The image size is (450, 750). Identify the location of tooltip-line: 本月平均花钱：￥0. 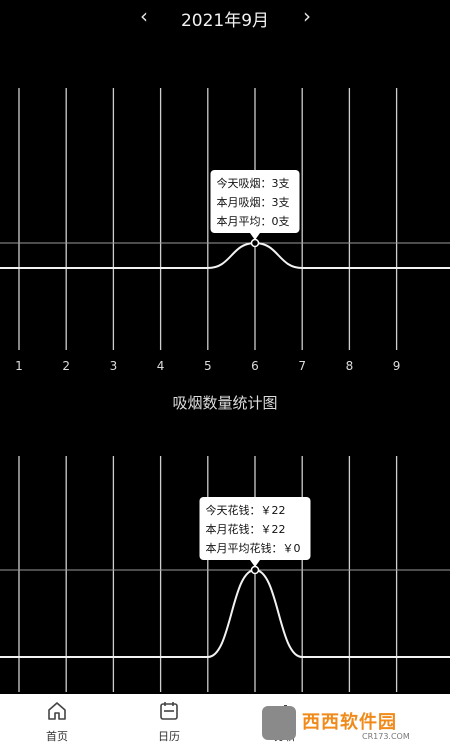
(253, 548).